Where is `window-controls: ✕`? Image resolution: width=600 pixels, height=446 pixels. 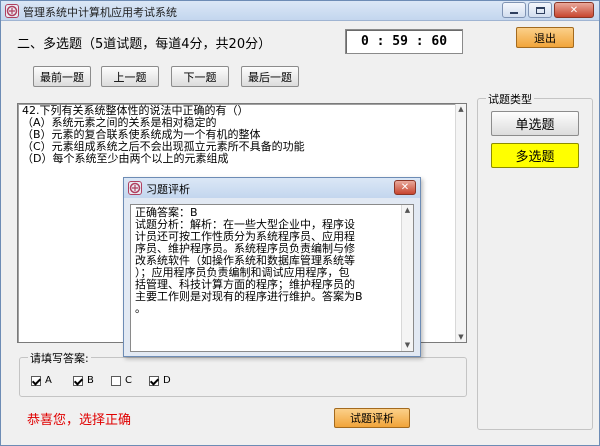 window-controls: ✕ is located at coordinates (547, 10).